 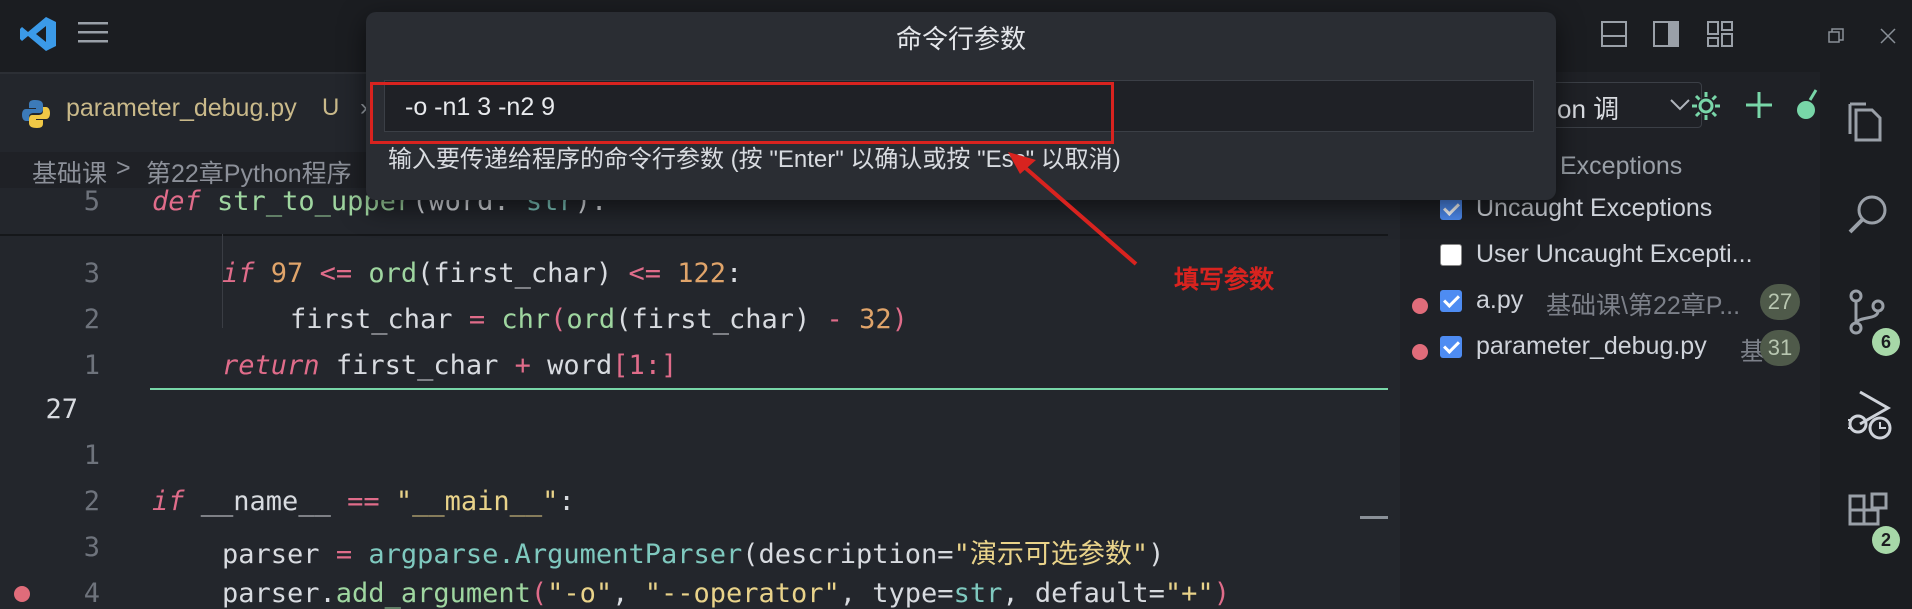 I want to click on keyword: def, so click(x=176, y=201).